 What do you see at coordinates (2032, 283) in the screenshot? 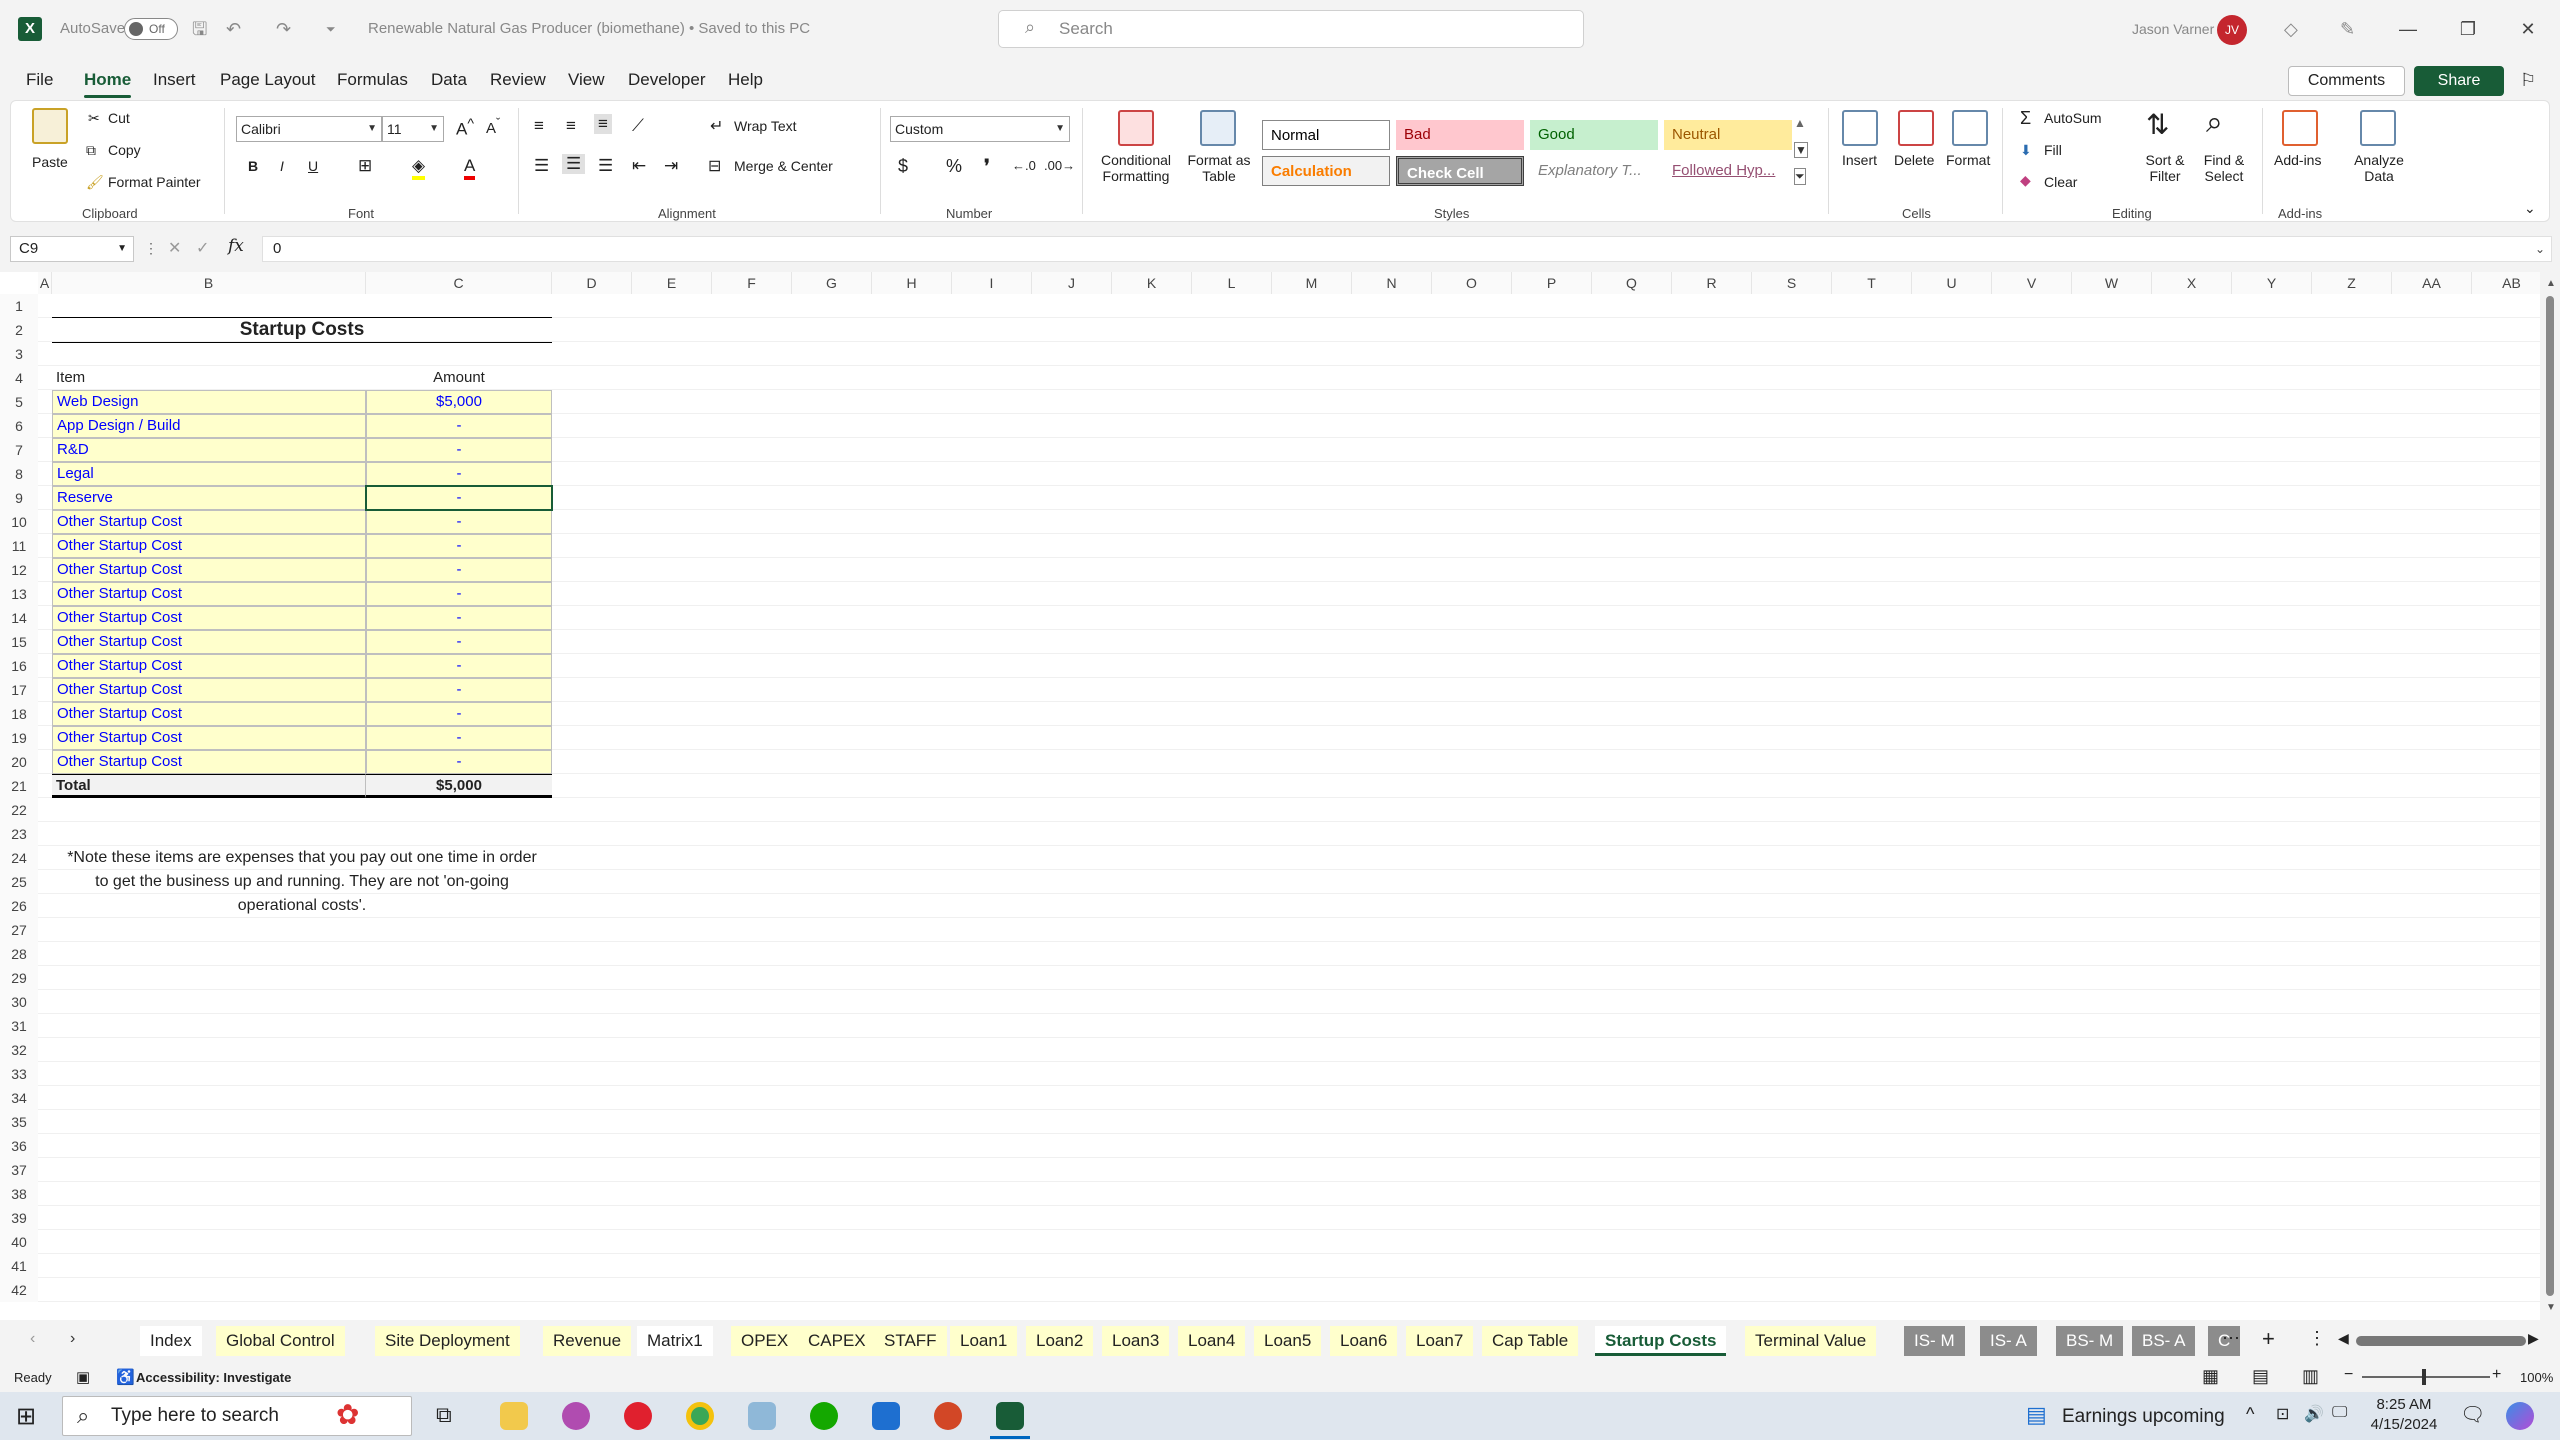
I see `column-header: V` at bounding box center [2032, 283].